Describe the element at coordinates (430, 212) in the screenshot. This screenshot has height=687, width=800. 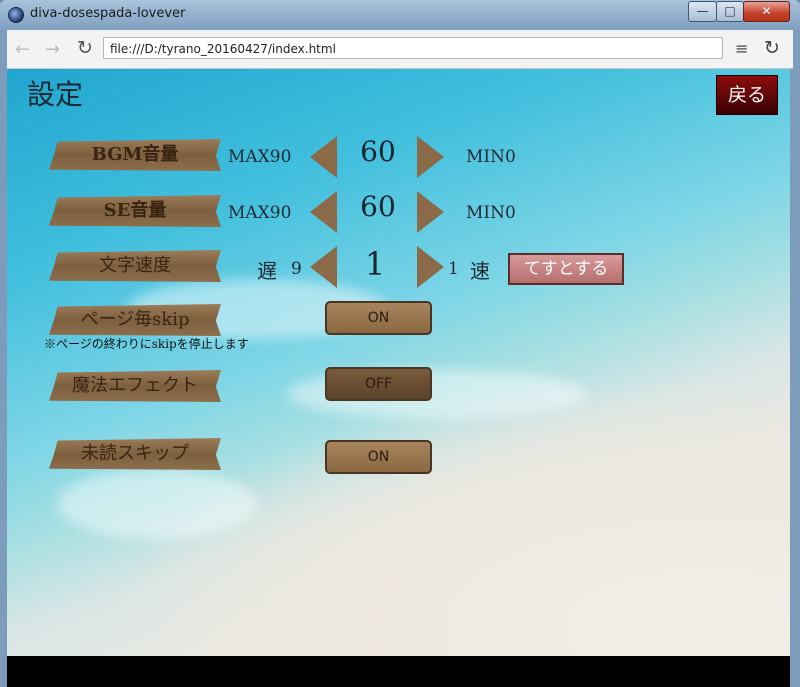
I see `se-decrease-arrow-icon` at that location.